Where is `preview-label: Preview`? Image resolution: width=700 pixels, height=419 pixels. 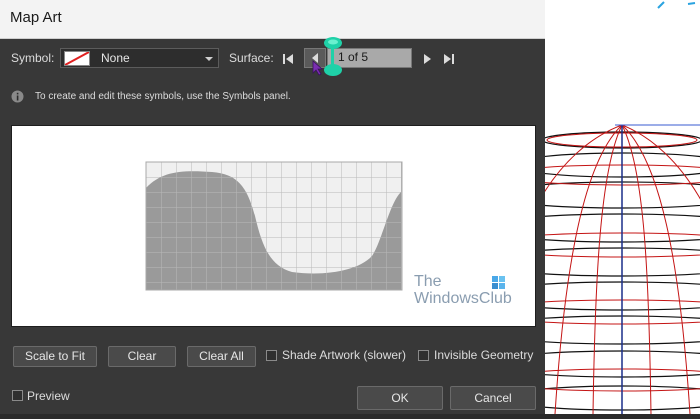 preview-label: Preview is located at coordinates (48, 396).